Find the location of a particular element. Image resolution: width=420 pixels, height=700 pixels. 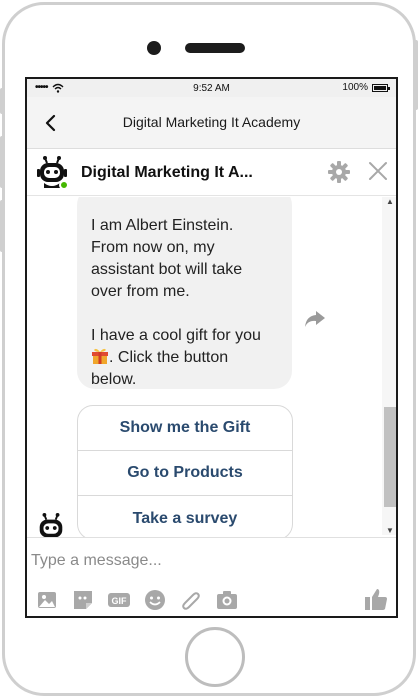

scroll-down-icon: ▼ is located at coordinates (390, 530).